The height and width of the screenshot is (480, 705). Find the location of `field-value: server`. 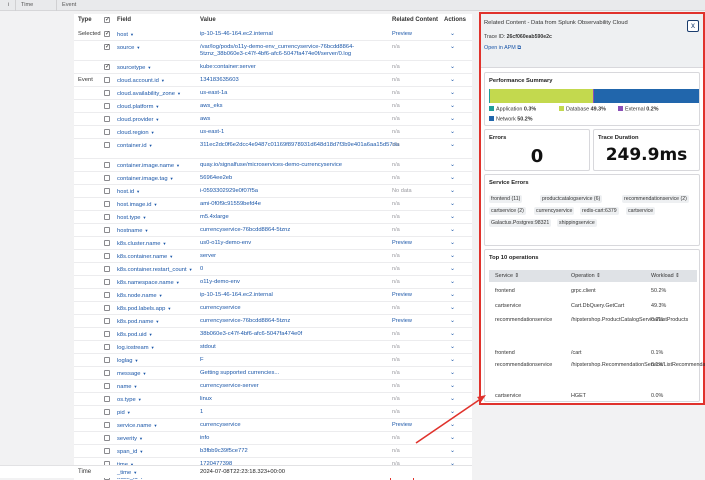

field-value: server is located at coordinates (208, 256).